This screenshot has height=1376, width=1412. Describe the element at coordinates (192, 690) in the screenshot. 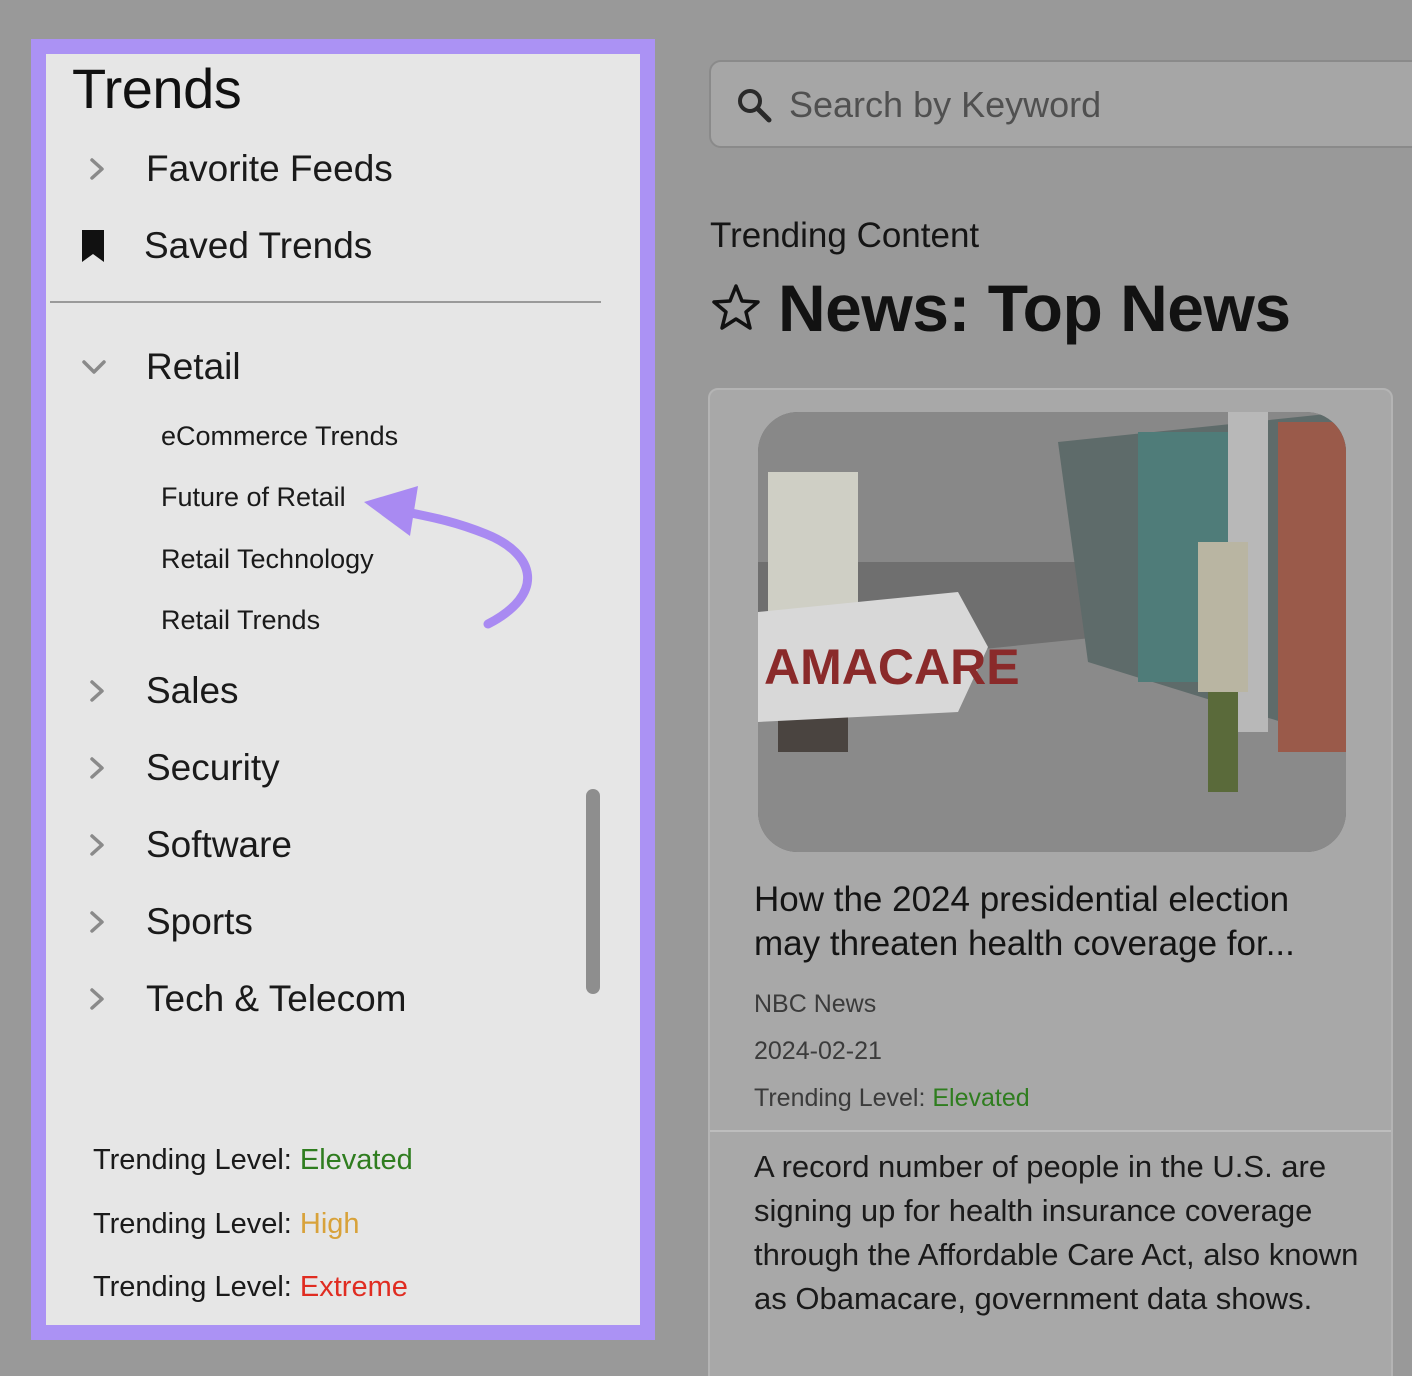

I see `sidebar-item-label: Sales` at that location.